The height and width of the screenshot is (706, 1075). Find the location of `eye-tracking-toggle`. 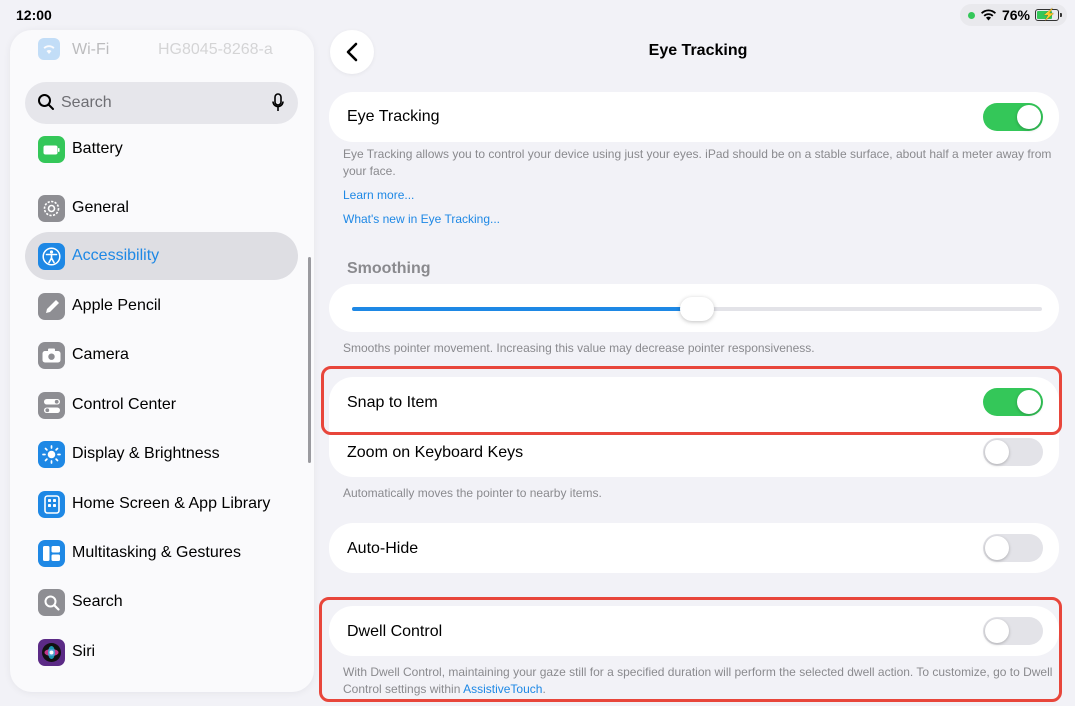

eye-tracking-toggle is located at coordinates (1013, 117).